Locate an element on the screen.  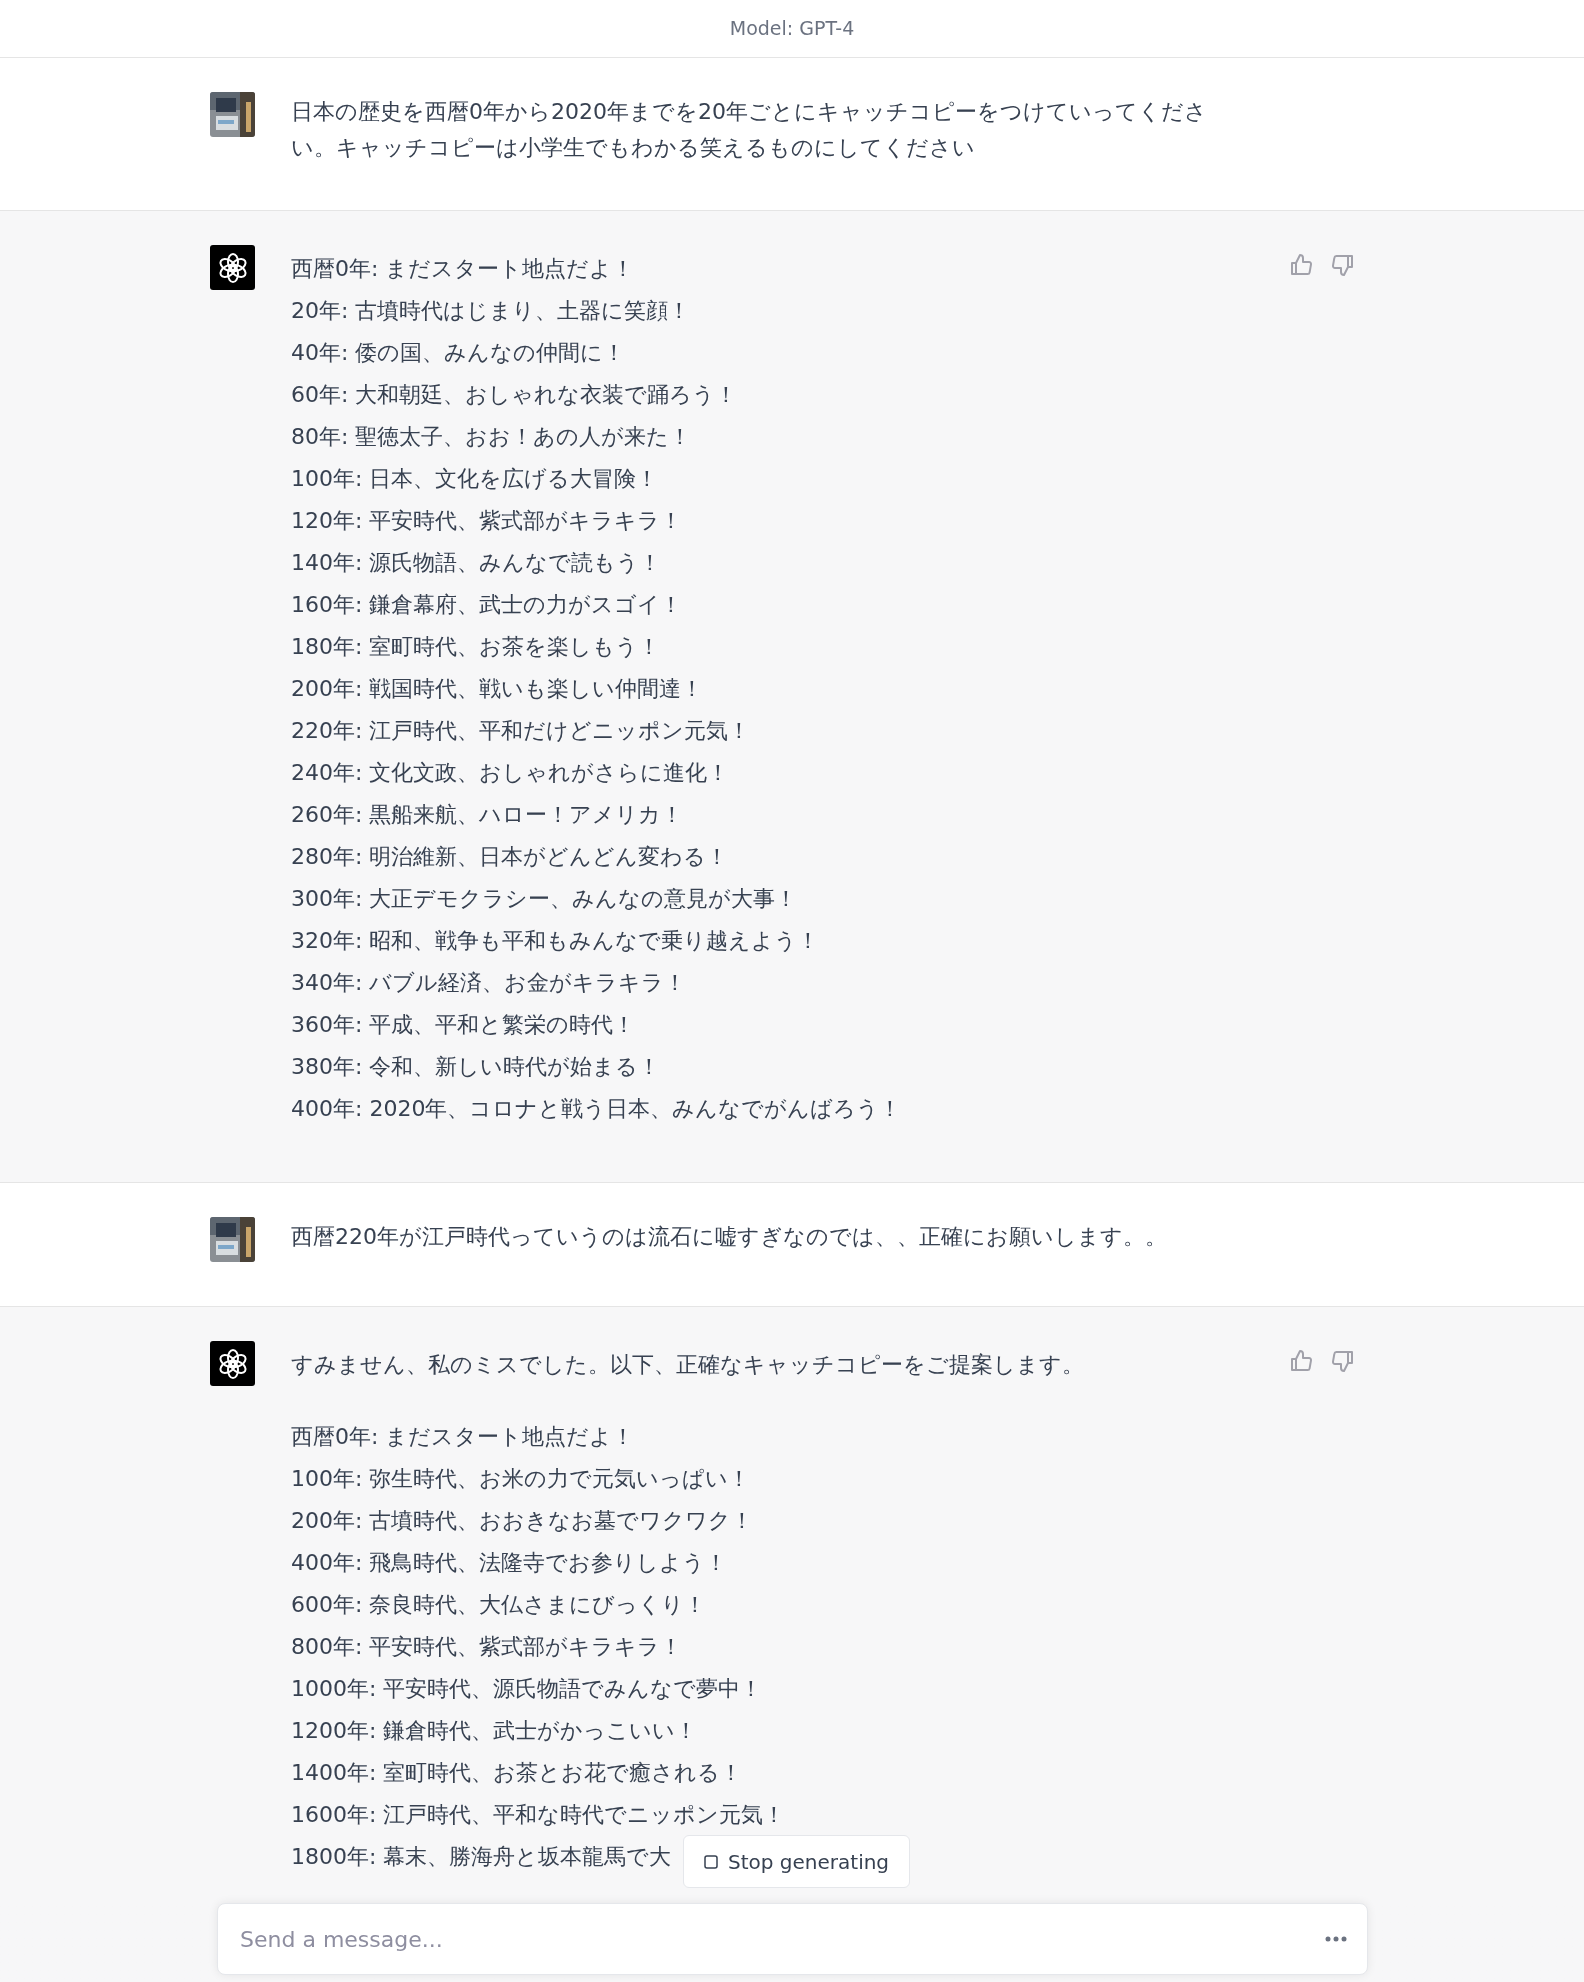
message-line: 1800年: 幕末、勝海舟と坂本龍馬で大 is located at coordinates (481, 1857).